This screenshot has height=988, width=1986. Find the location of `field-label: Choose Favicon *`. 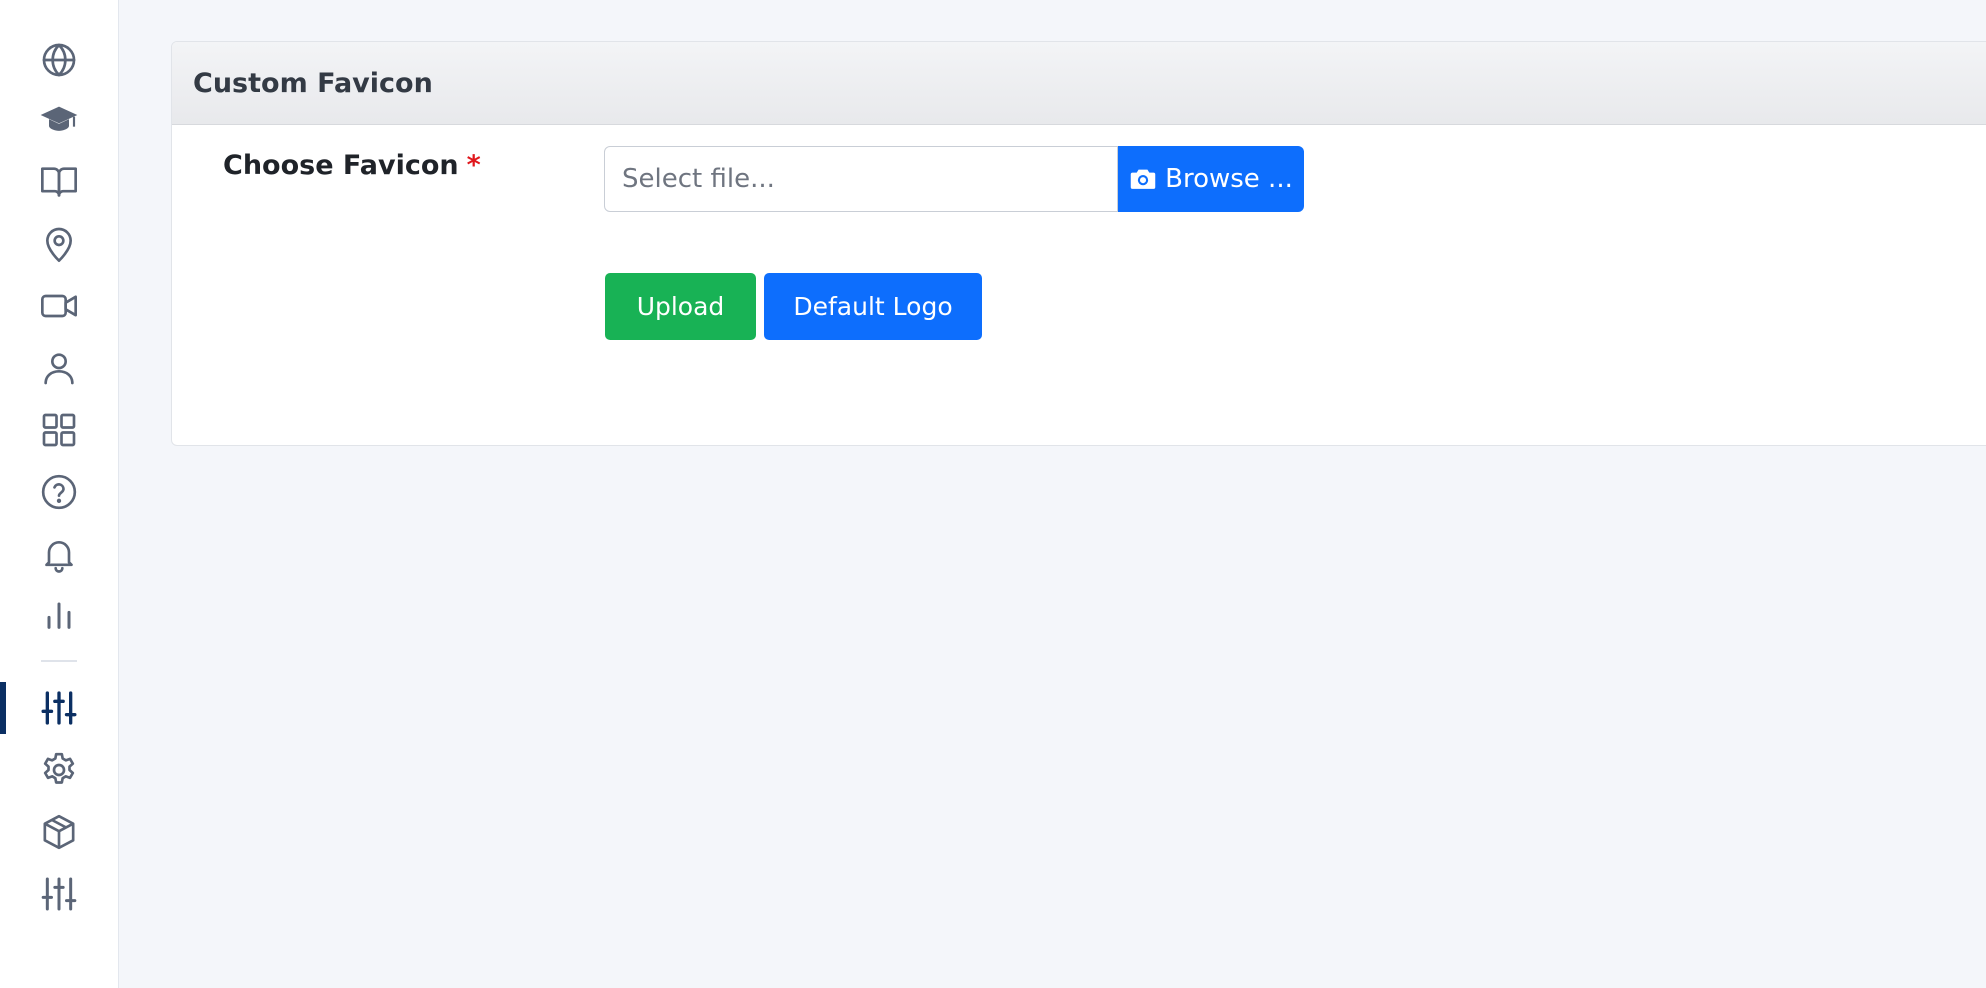

field-label: Choose Favicon * is located at coordinates (352, 165).